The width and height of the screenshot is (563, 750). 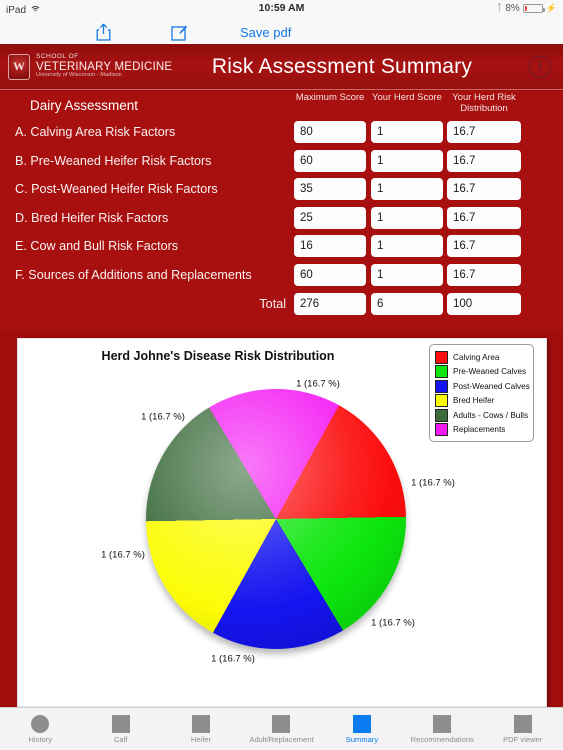 What do you see at coordinates (476, 357) in the screenshot?
I see `legend-label: Calving Area` at bounding box center [476, 357].